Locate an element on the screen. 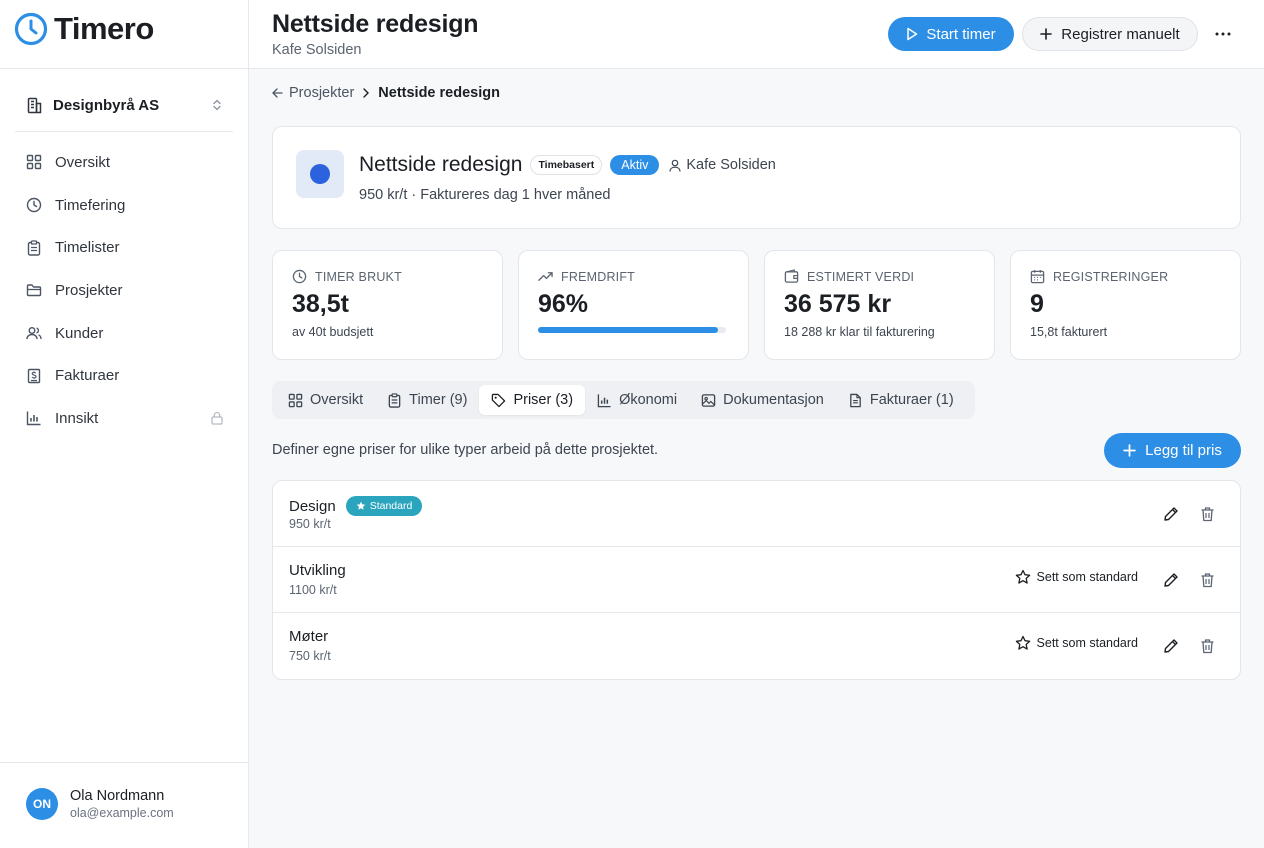  trending-up-icon is located at coordinates (545, 276).